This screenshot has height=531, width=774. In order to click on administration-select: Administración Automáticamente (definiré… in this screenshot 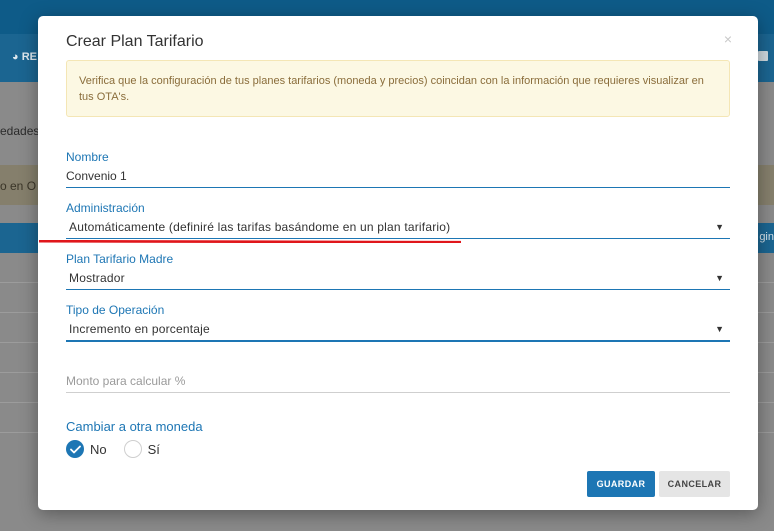, I will do `click(398, 219)`.